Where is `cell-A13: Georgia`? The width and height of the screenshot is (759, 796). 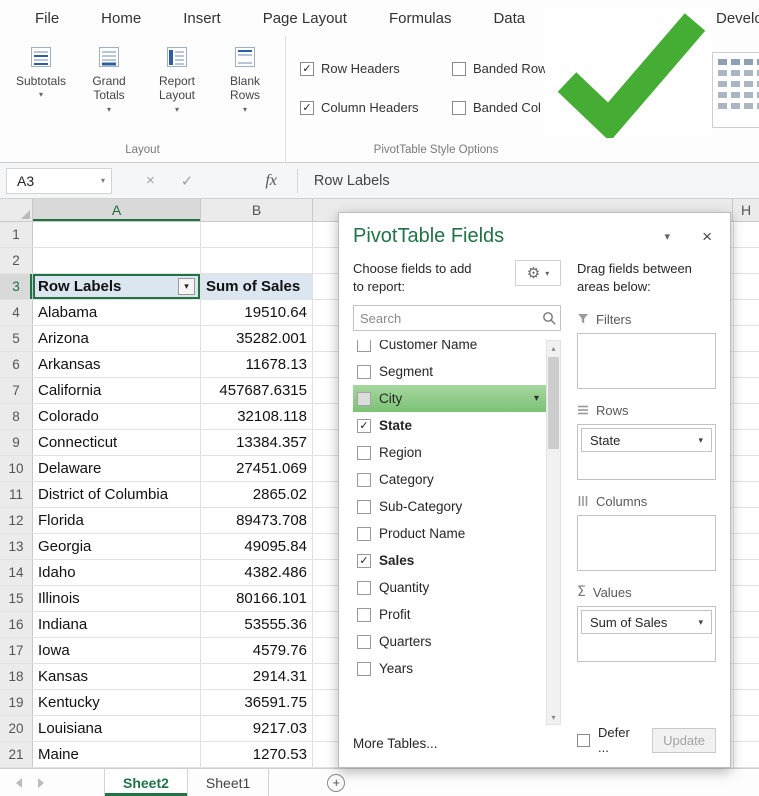
cell-A13: Georgia is located at coordinates (117, 546).